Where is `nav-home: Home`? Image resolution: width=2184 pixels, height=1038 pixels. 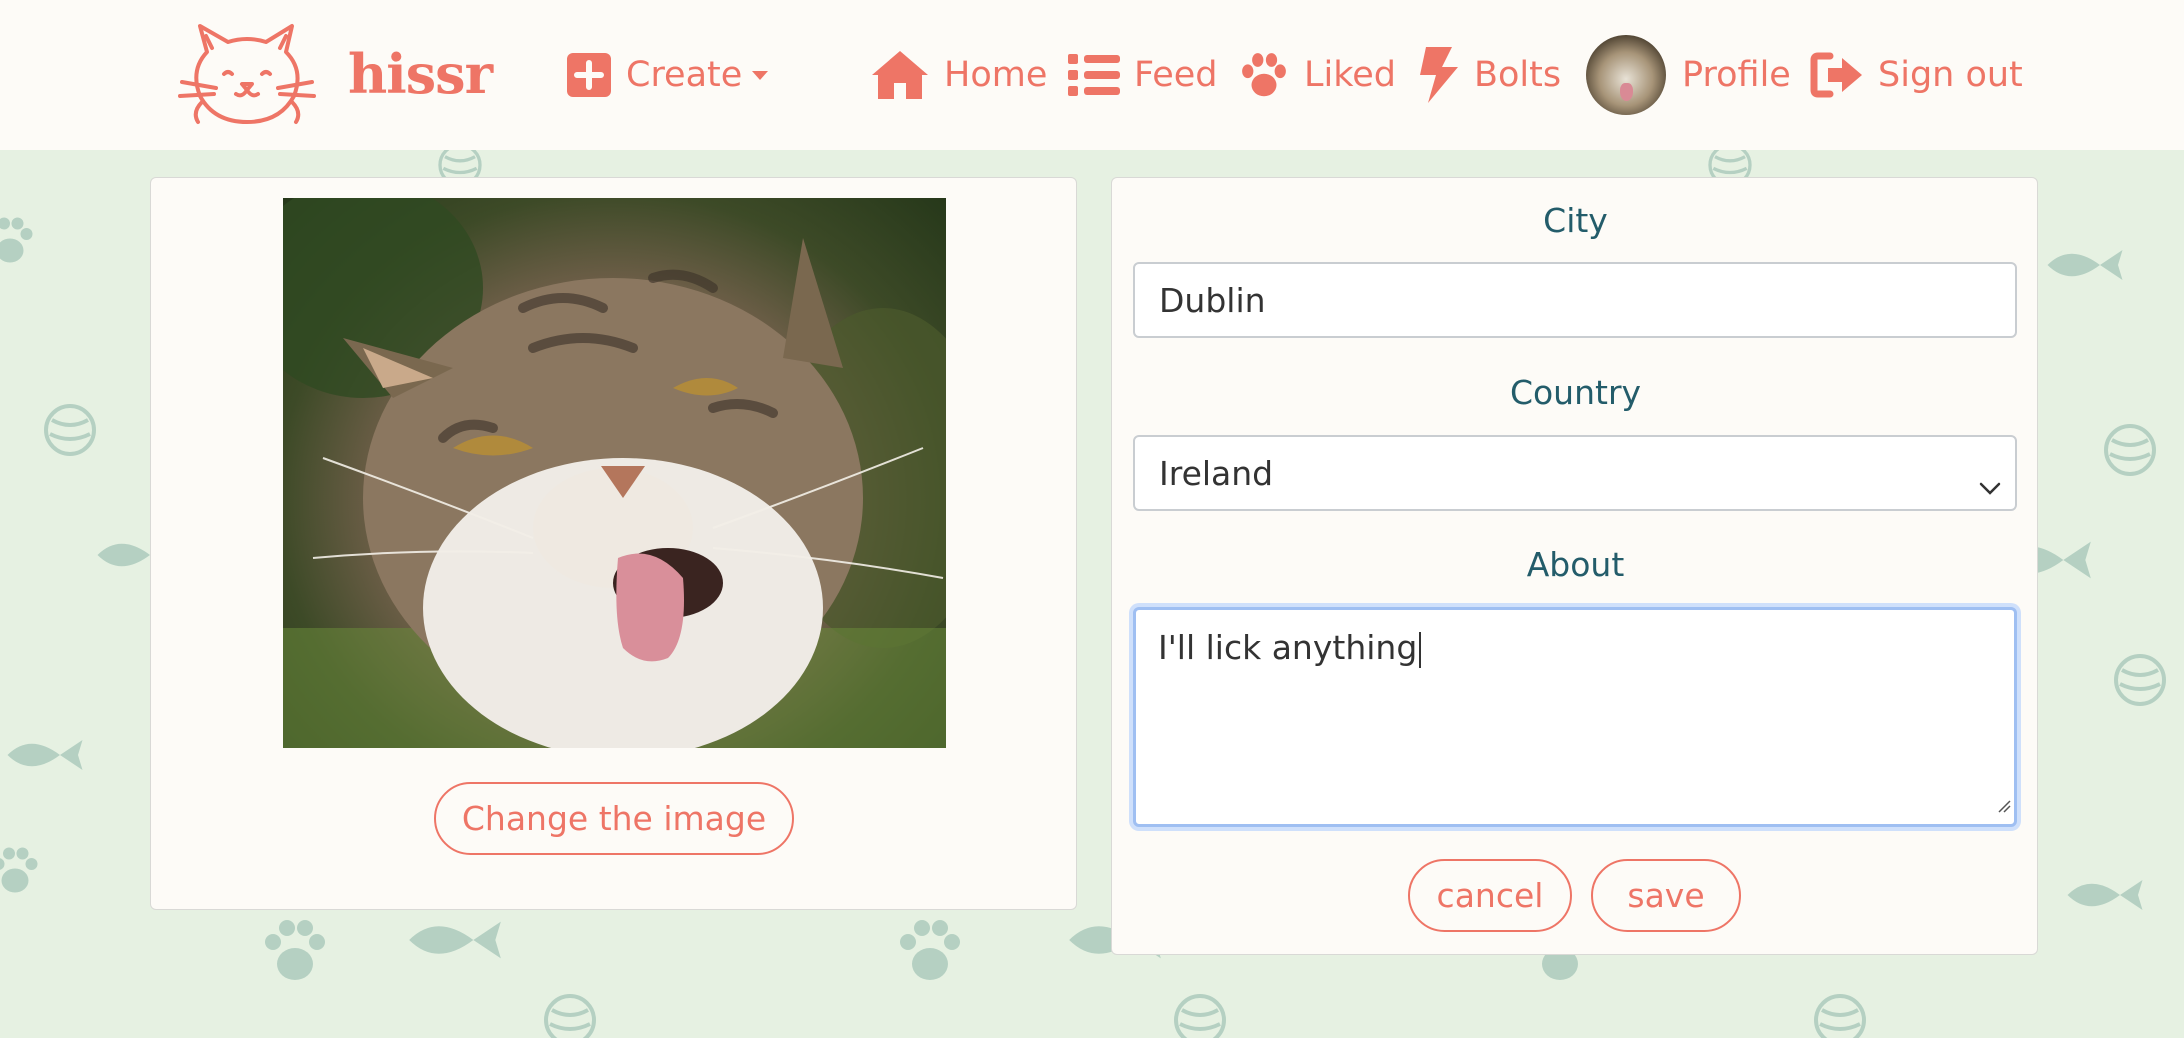 nav-home: Home is located at coordinates (958, 75).